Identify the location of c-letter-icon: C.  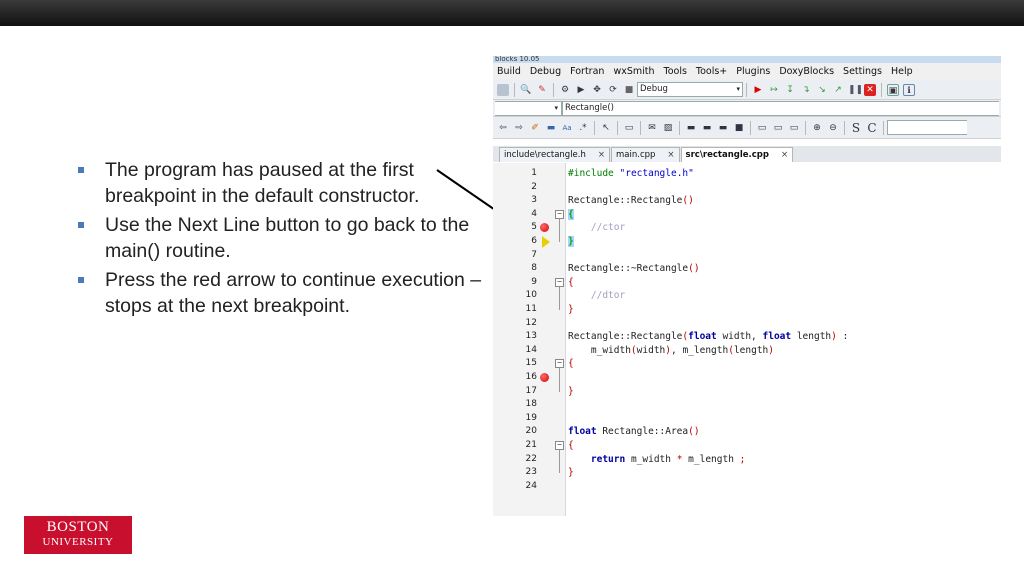
(872, 128).